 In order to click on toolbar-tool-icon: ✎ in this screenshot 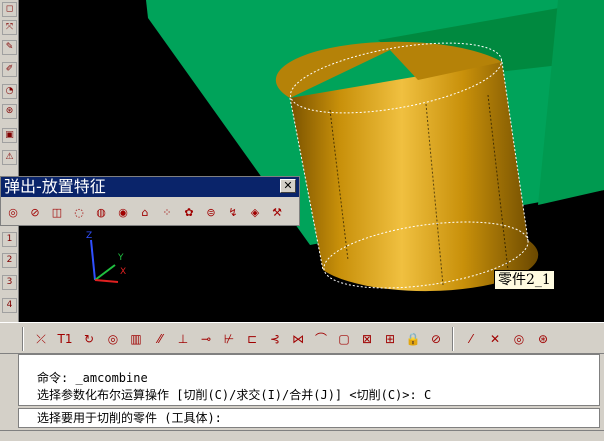, I will do `click(9, 47)`.